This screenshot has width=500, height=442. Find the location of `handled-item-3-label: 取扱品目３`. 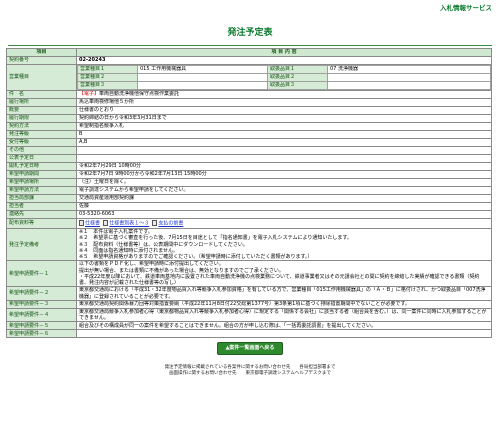

handled-item-3-label: 取扱品目３ is located at coordinates (297, 85).